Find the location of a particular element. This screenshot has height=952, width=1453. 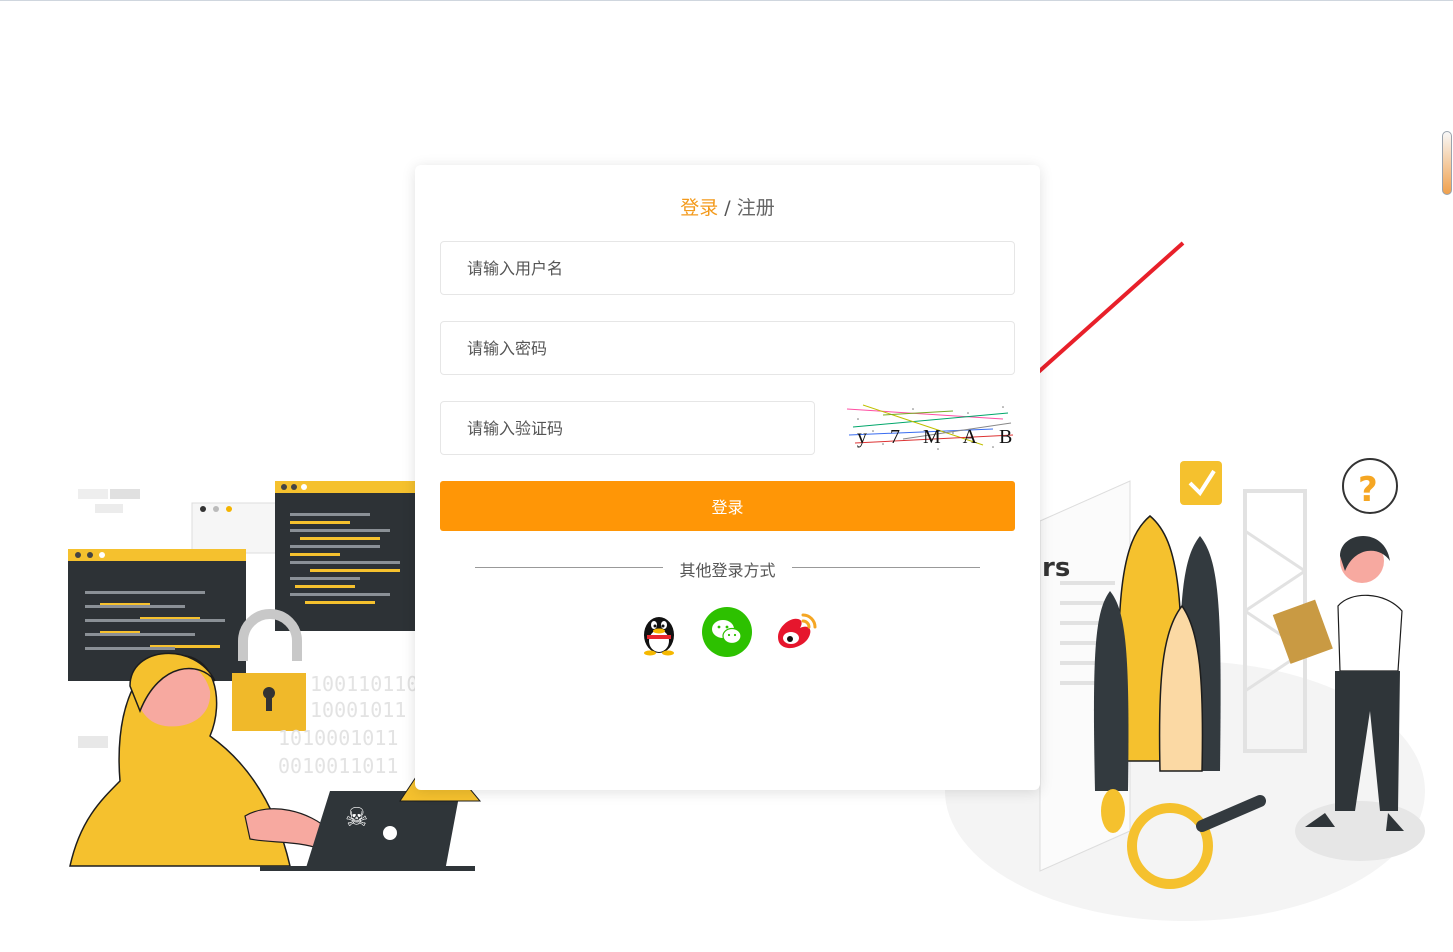

password-input is located at coordinates (727, 348).